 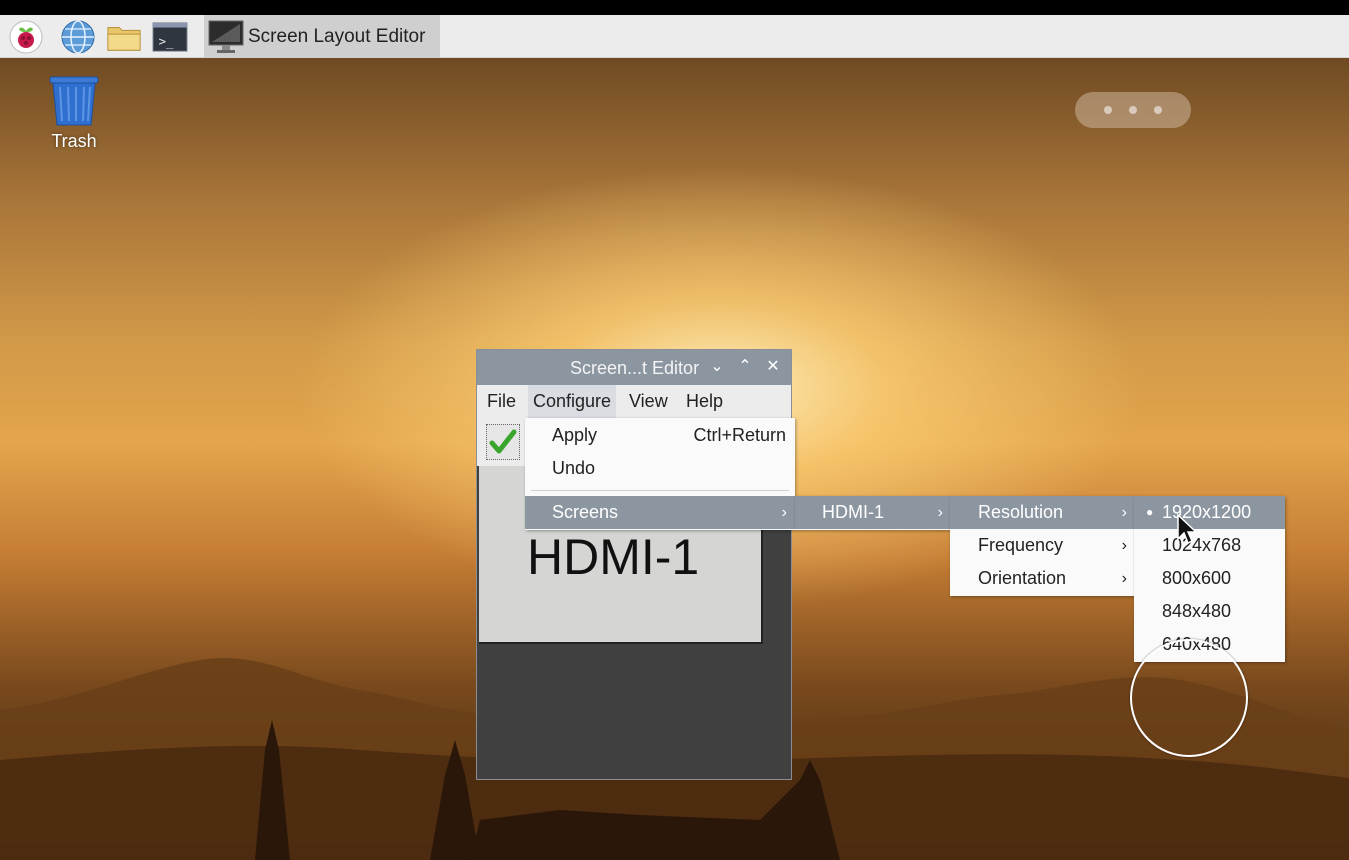 I want to click on menu-configure: Configure, so click(x=572, y=401).